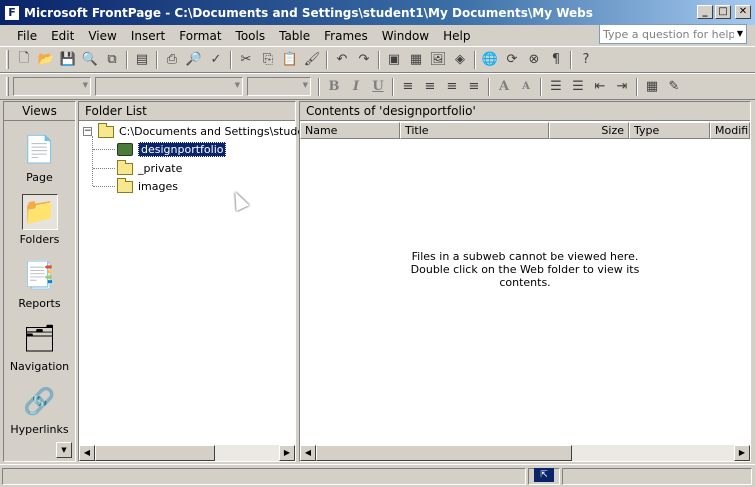 Image resolution: width=755 pixels, height=487 pixels. I want to click on status-cell-extra, so click(657, 476).